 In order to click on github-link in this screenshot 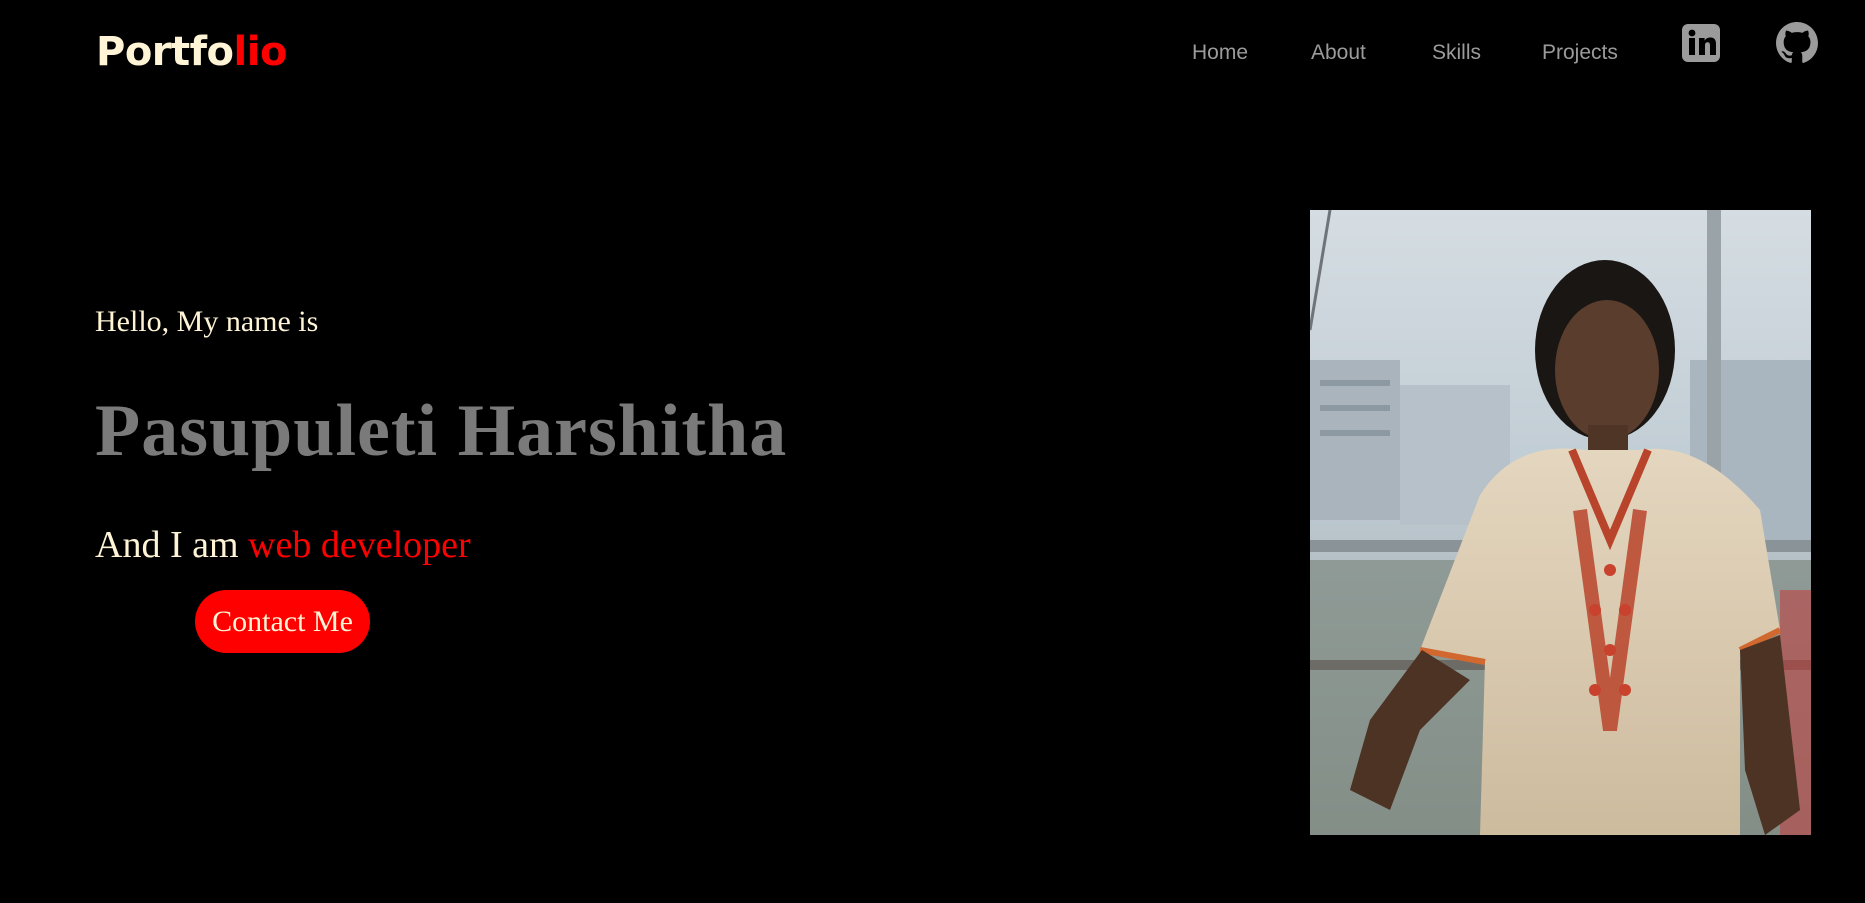, I will do `click(1797, 43)`.